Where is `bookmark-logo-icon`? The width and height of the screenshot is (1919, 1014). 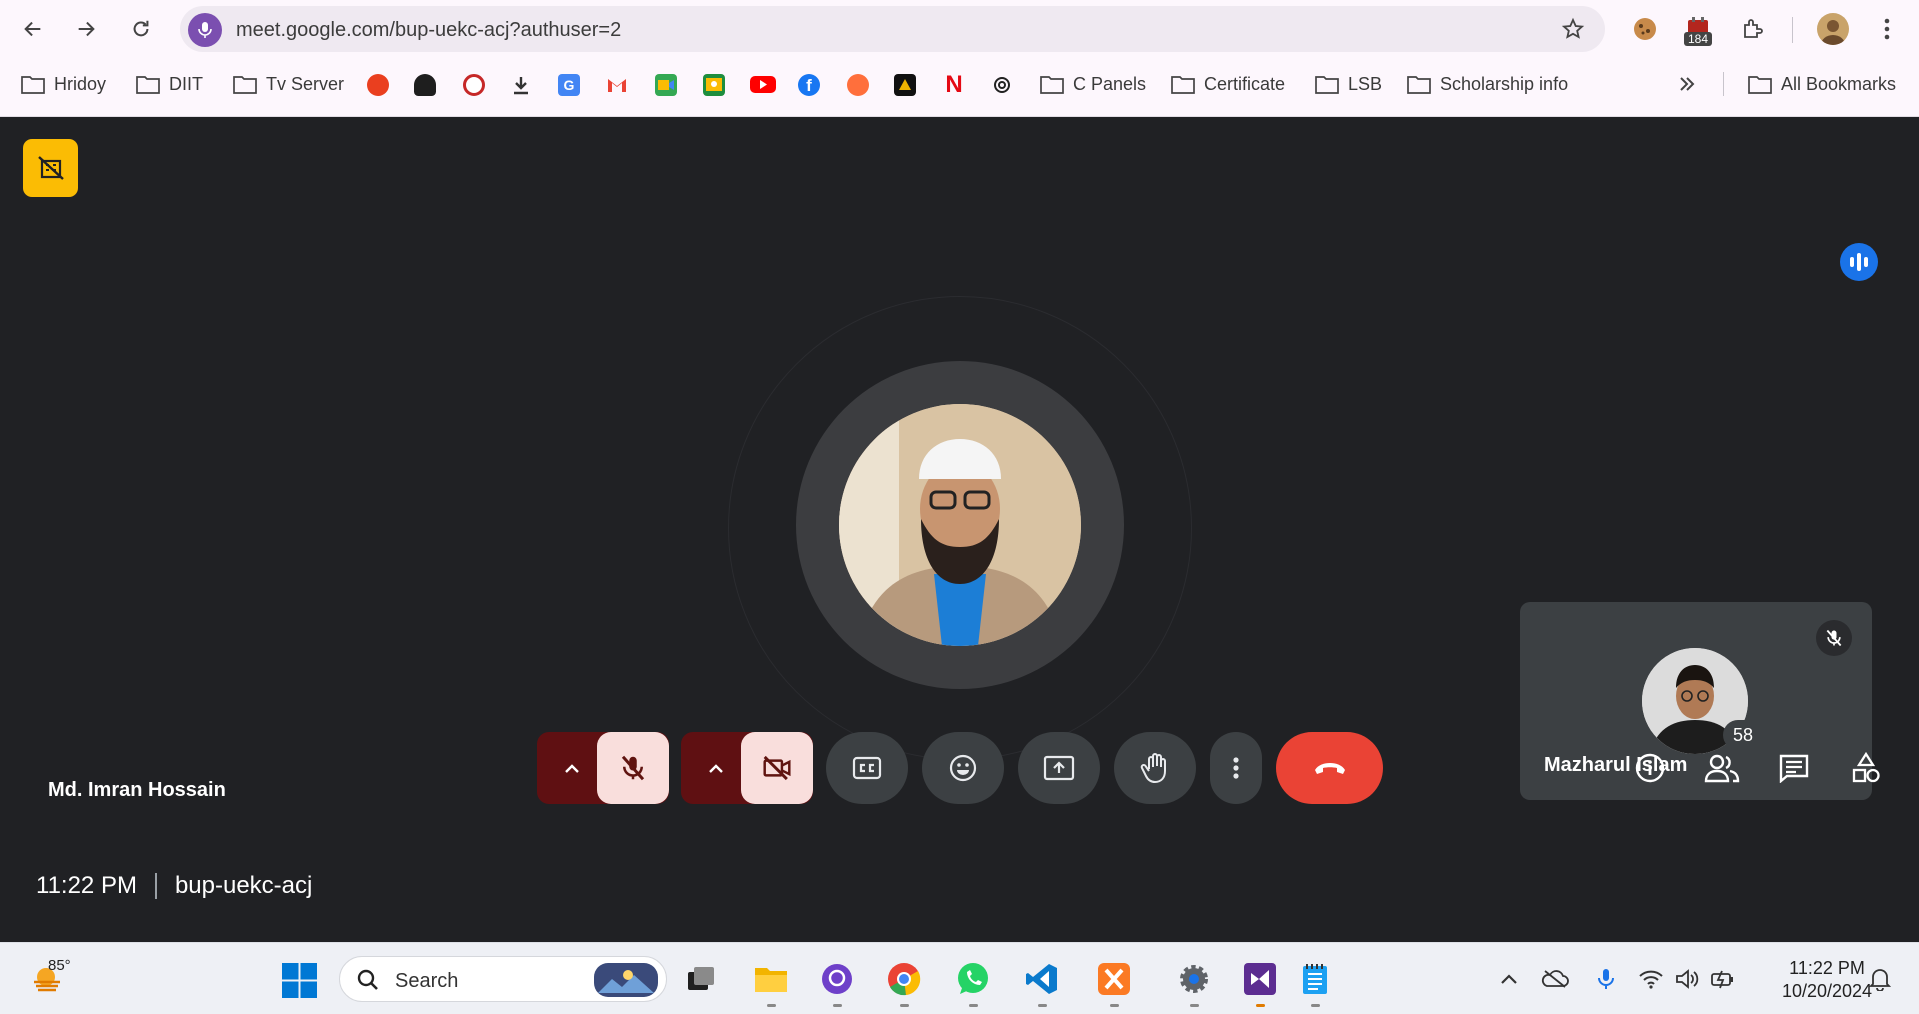 bookmark-logo-icon is located at coordinates (905, 85).